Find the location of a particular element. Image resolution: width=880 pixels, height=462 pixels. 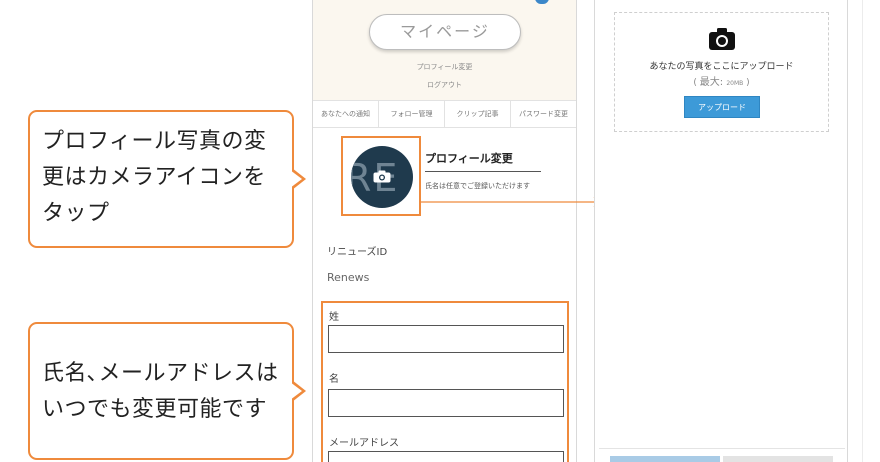

name-email-highlight: 姓 名 メールアドレス is located at coordinates (445, 381).